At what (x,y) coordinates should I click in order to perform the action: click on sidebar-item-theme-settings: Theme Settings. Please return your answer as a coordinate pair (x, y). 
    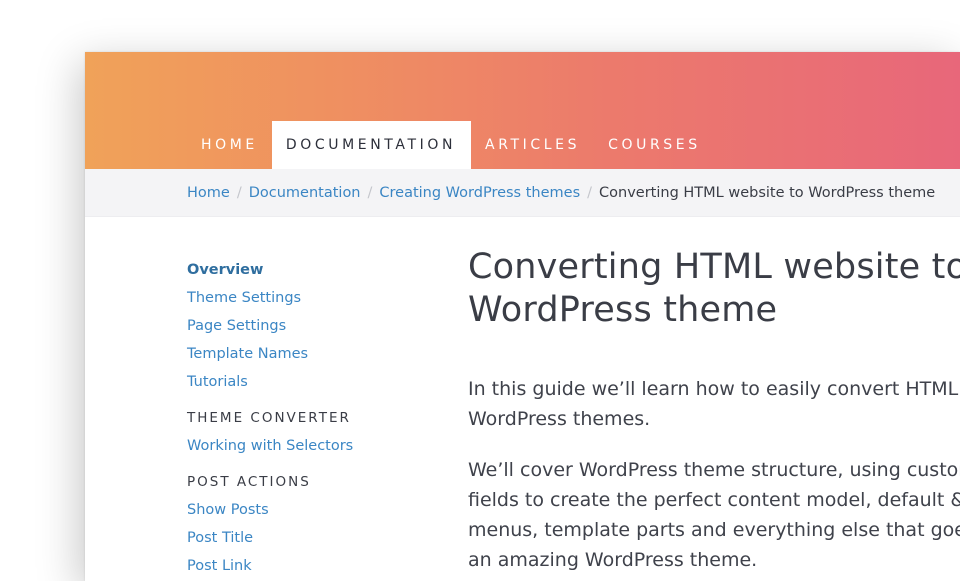
    Looking at the image, I should click on (307, 298).